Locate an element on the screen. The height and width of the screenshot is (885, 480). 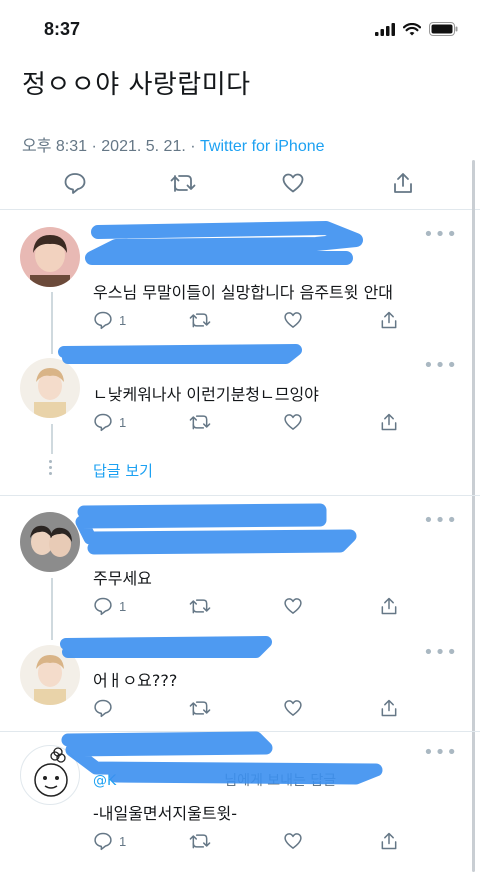
thread-ellipsis is located at coordinates (51, 469).